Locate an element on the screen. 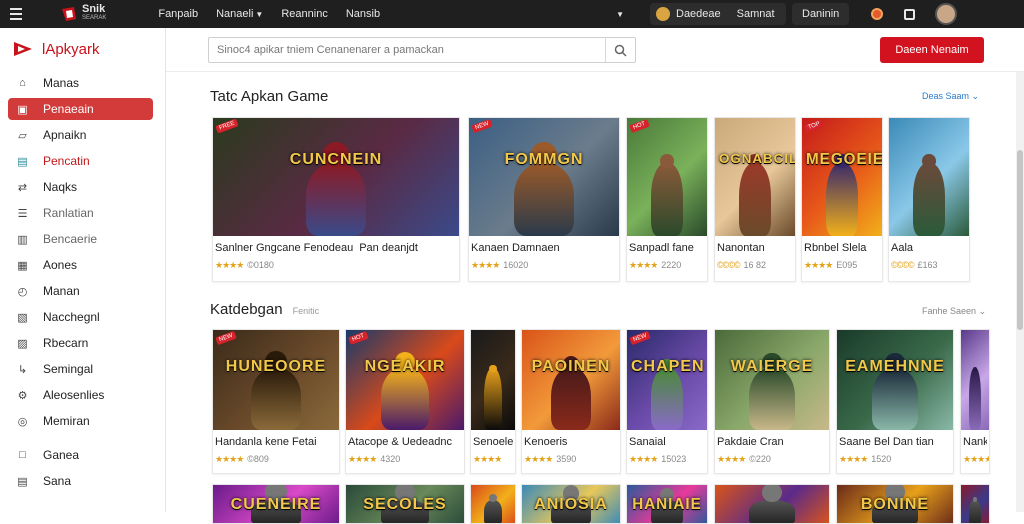 This screenshot has height=524, width=1024. brand-logo-icon is located at coordinates (69, 14).